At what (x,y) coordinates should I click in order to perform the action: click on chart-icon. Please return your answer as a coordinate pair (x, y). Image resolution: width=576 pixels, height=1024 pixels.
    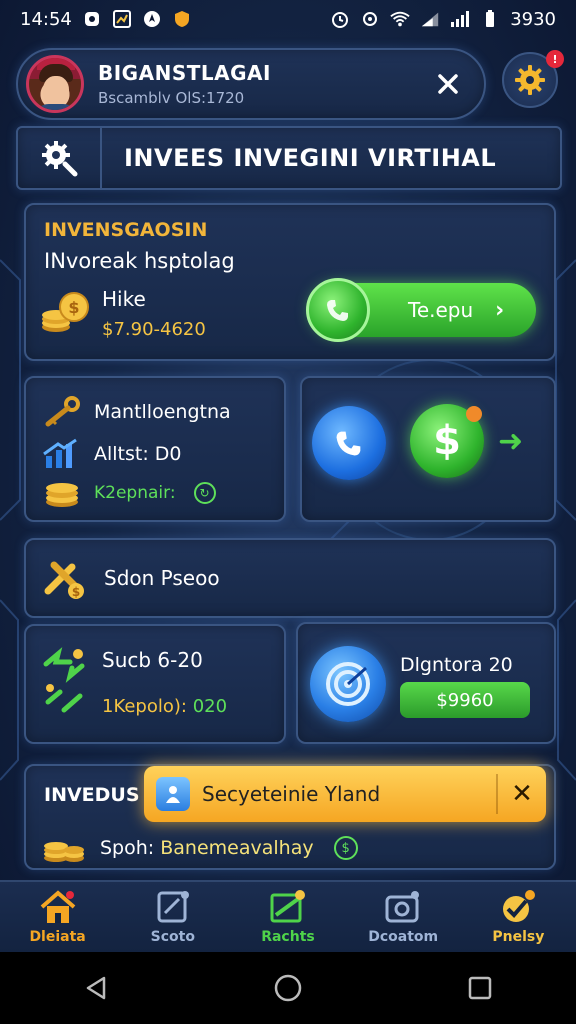
    Looking at the image, I should click on (287, 906).